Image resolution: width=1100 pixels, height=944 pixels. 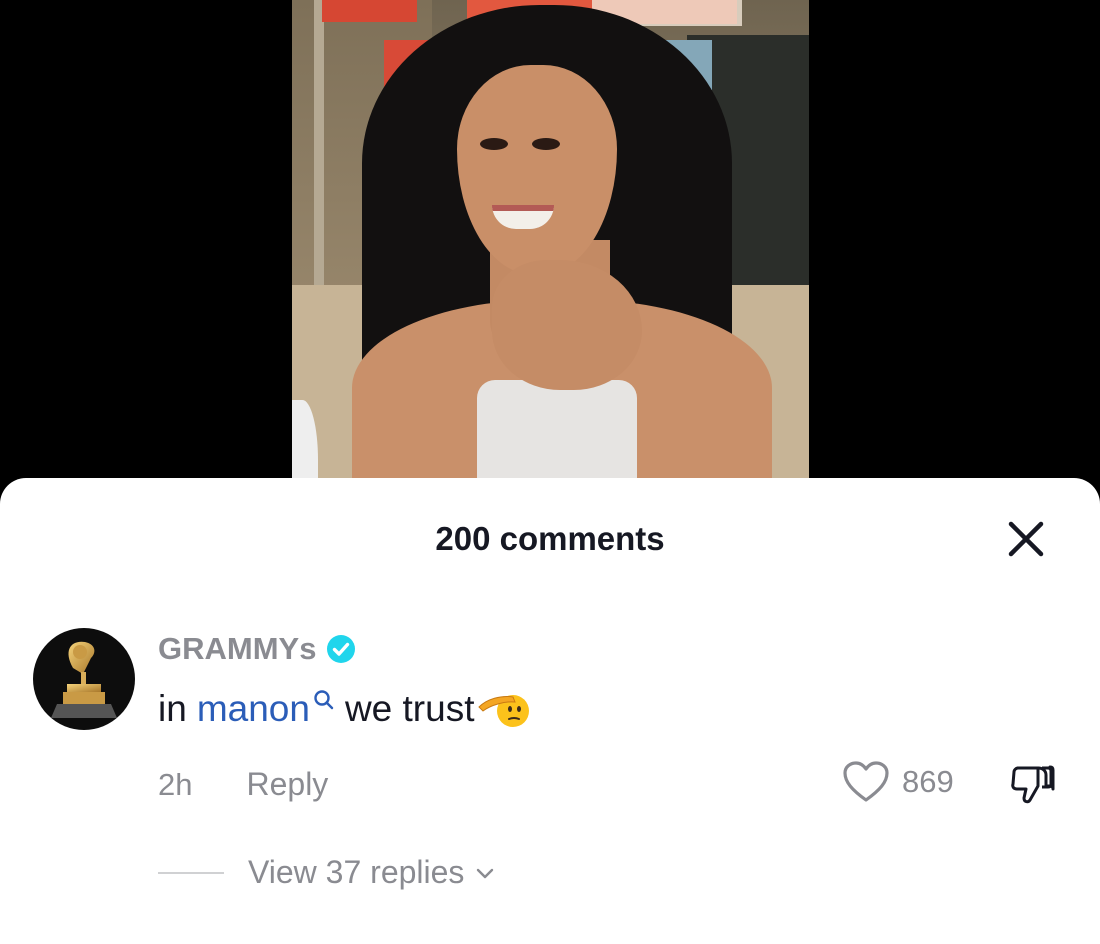 What do you see at coordinates (172, 708) in the screenshot?
I see `comment-text-before: in` at bounding box center [172, 708].